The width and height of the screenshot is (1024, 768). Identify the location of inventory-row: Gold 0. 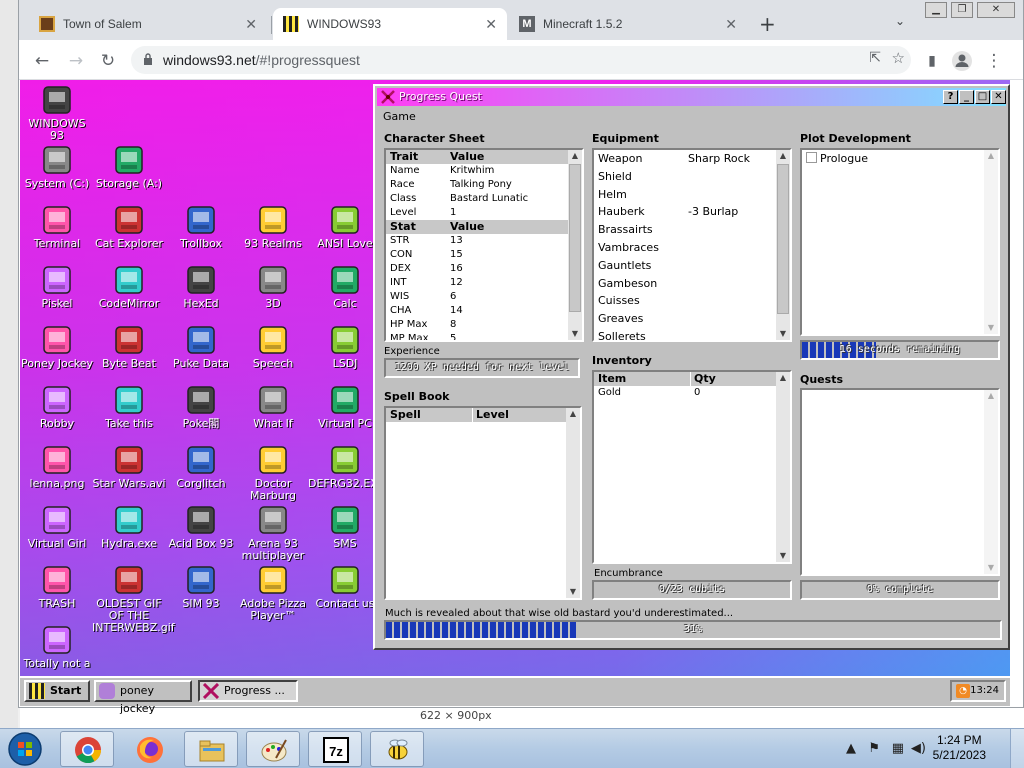
(692, 393).